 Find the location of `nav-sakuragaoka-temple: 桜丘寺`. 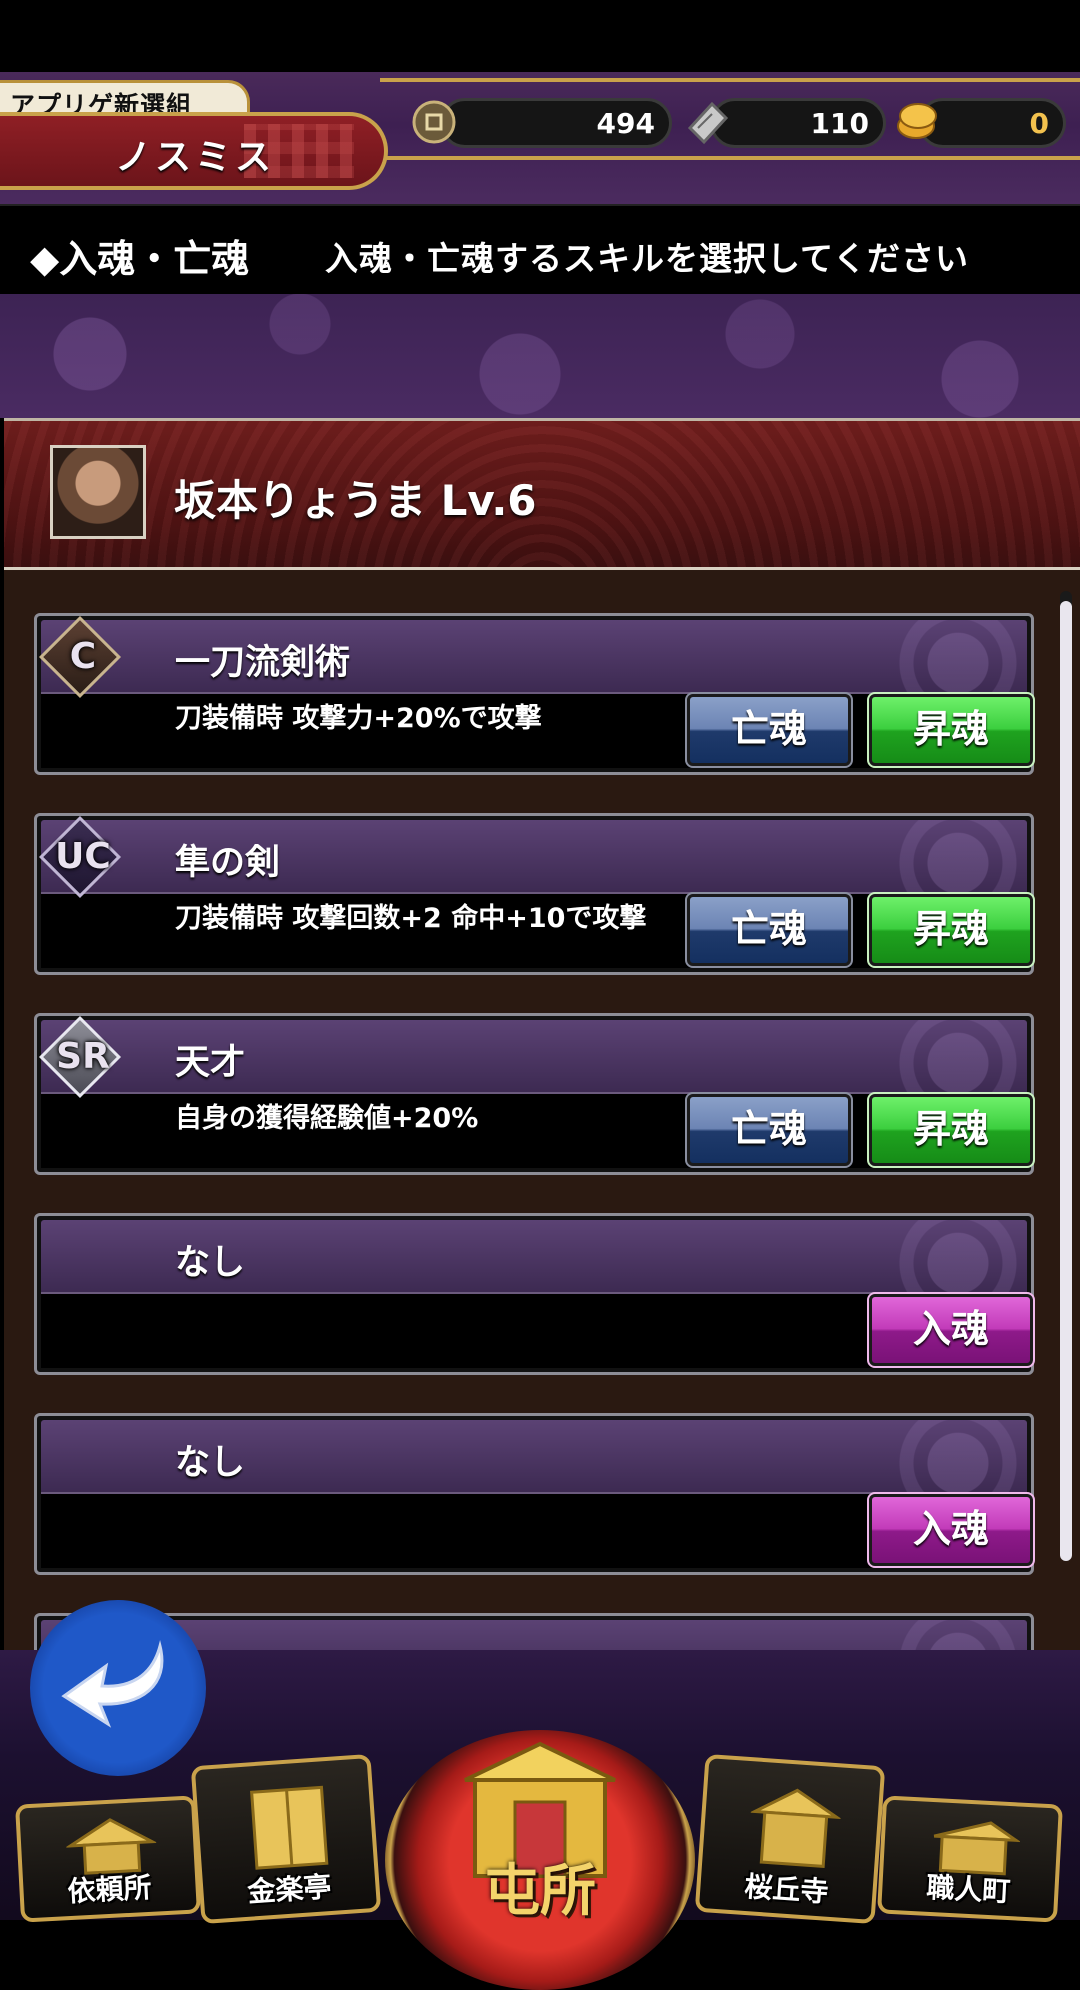

nav-sakuragaoka-temple: 桜丘寺 is located at coordinates (790, 1839).